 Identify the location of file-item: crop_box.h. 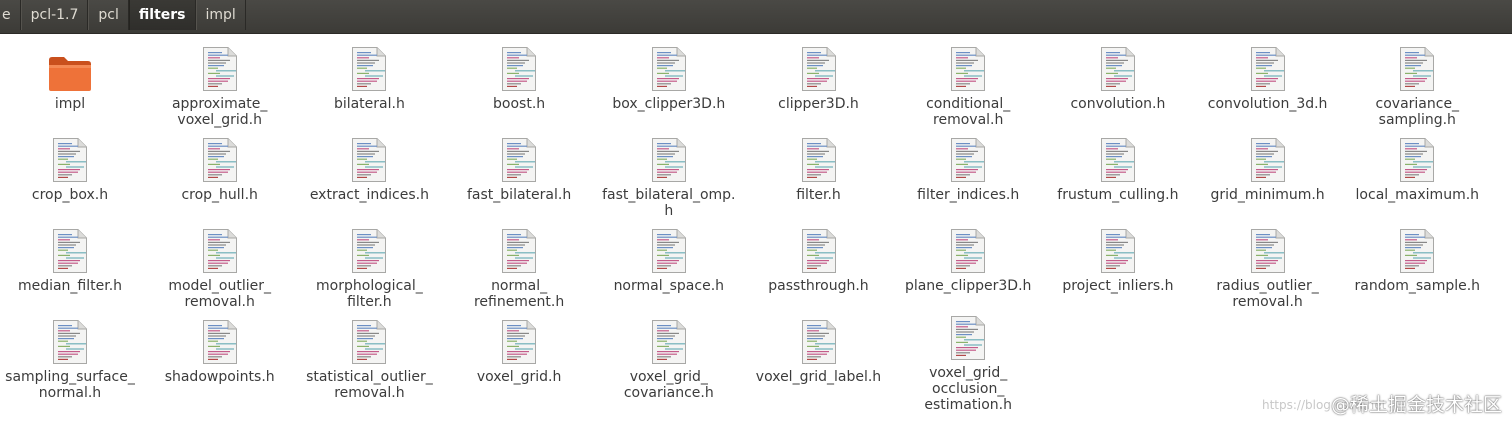
(70, 177).